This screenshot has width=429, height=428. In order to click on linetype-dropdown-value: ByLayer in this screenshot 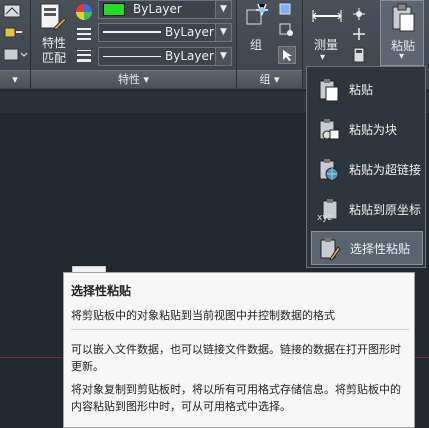, I will do `click(189, 32)`.